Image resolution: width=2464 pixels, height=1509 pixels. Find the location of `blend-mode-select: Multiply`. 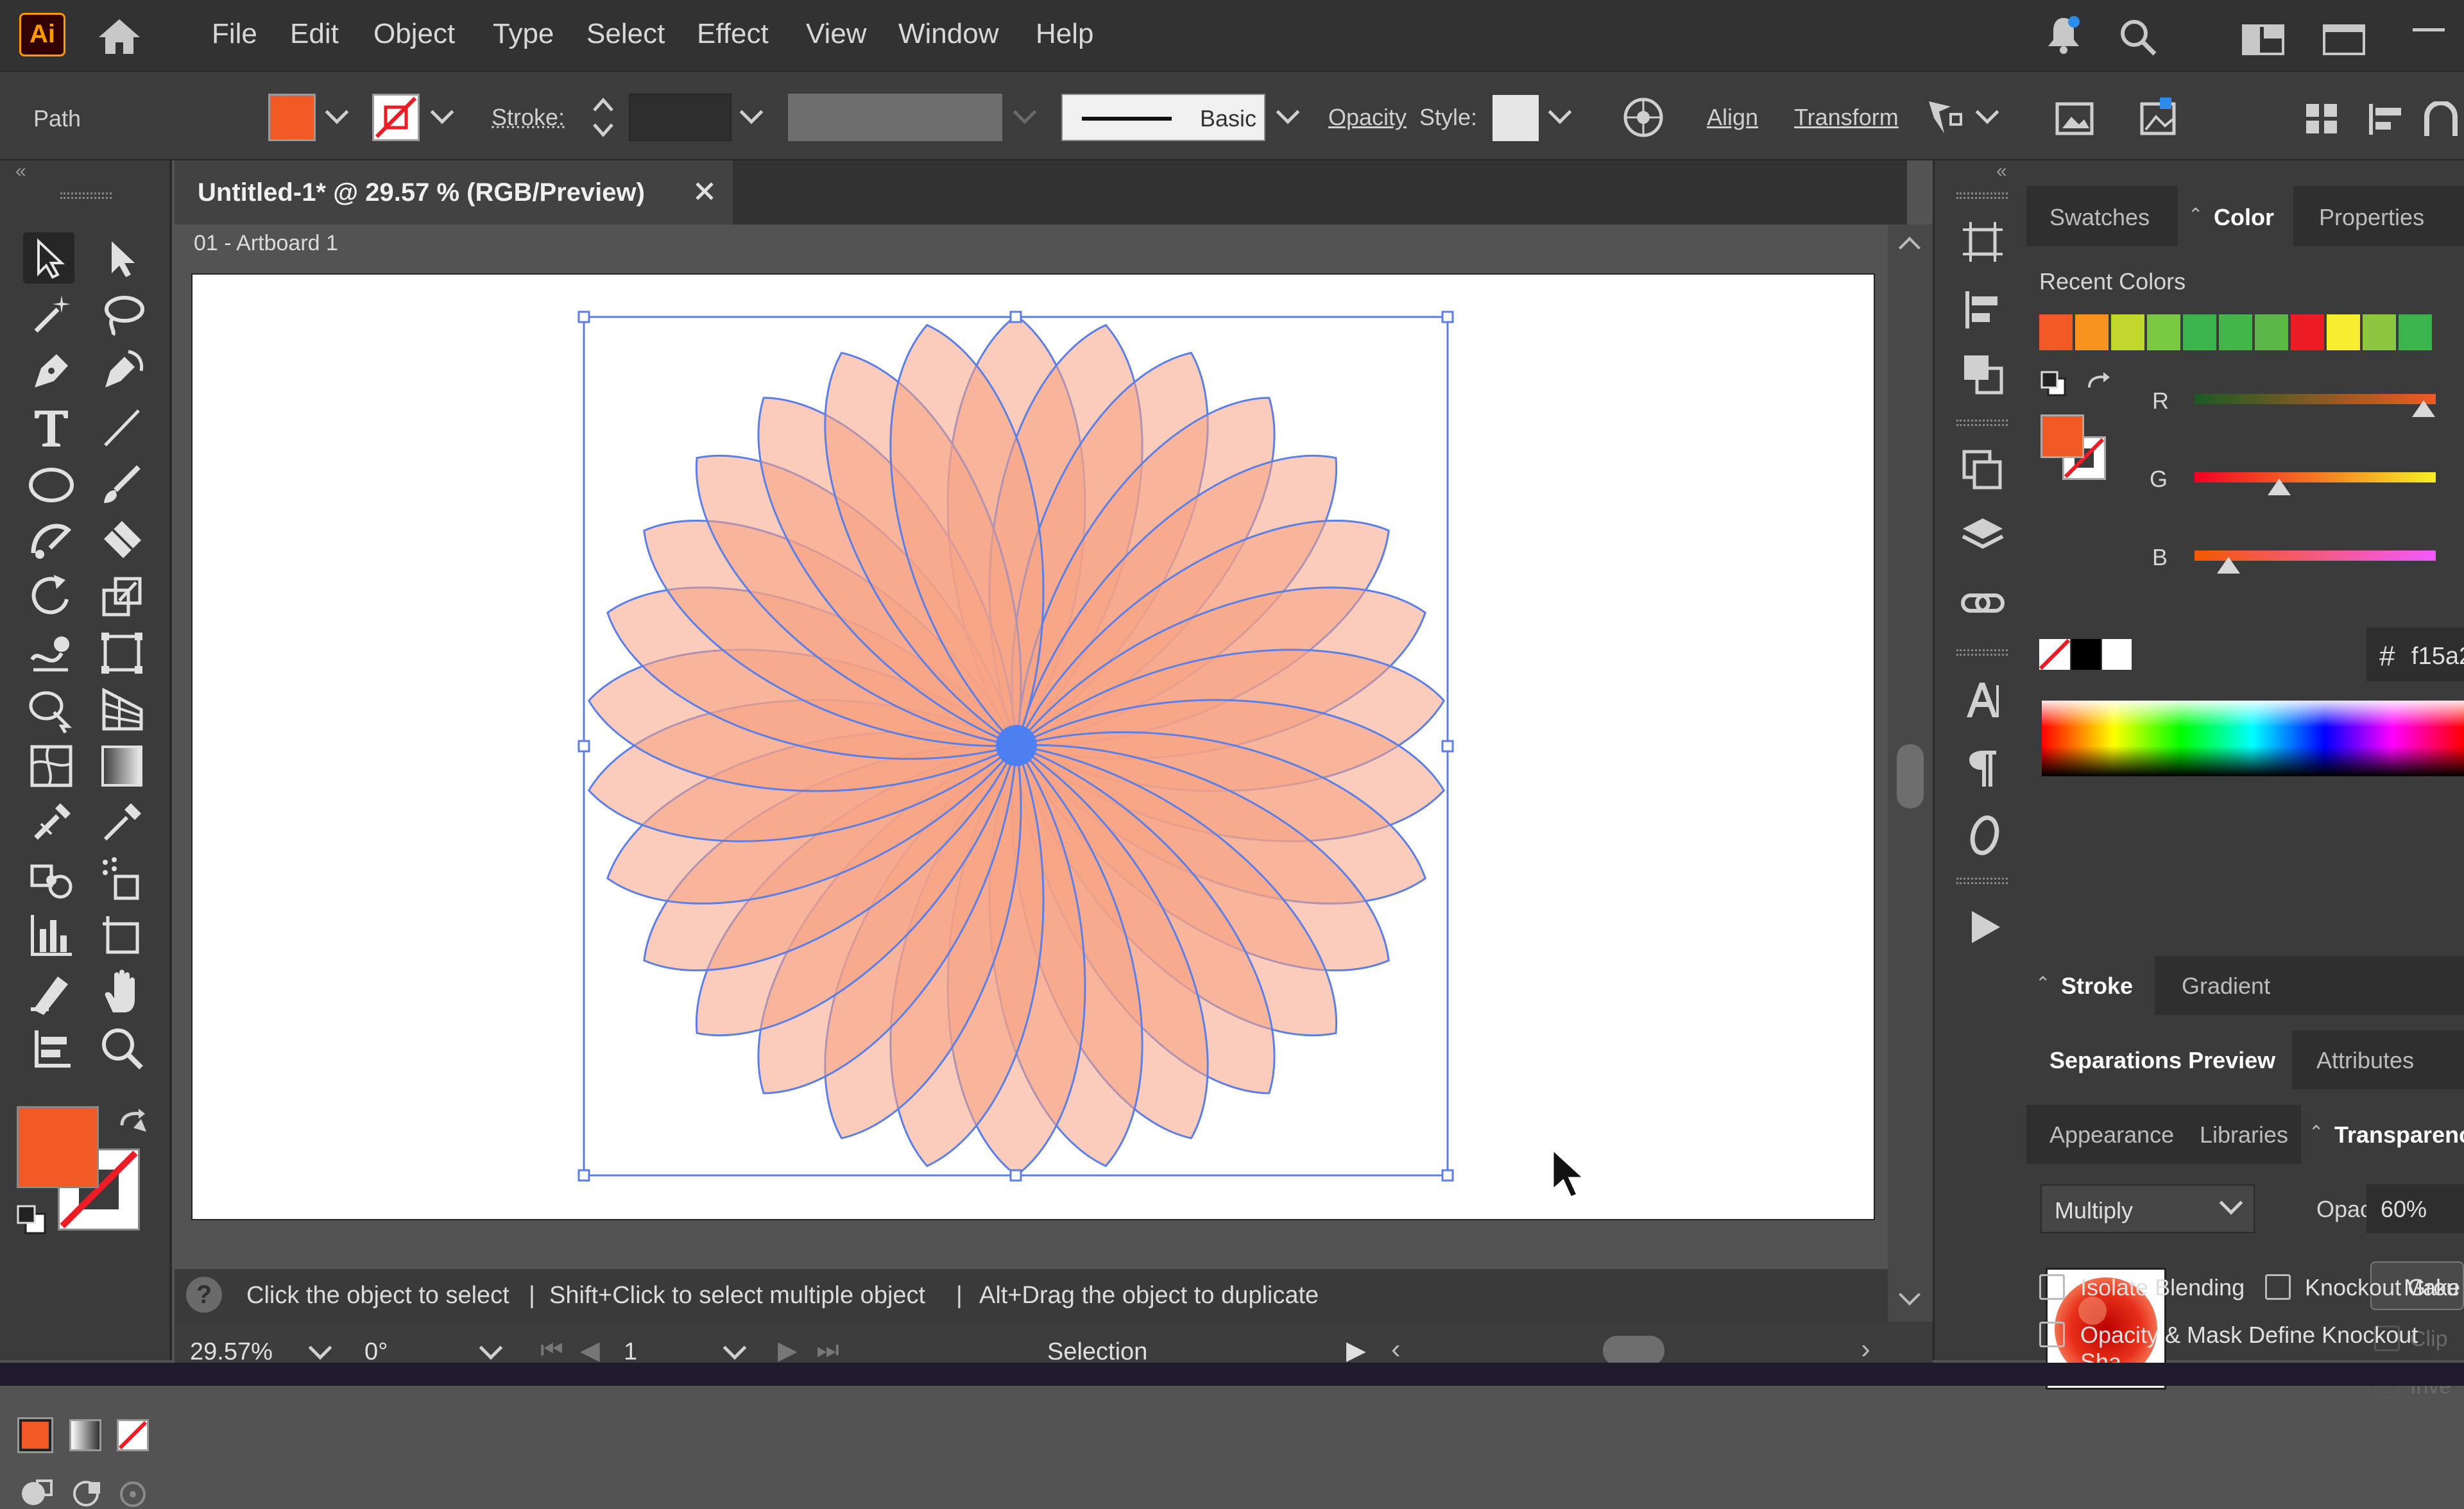

blend-mode-select: Multiply is located at coordinates (2148, 1208).